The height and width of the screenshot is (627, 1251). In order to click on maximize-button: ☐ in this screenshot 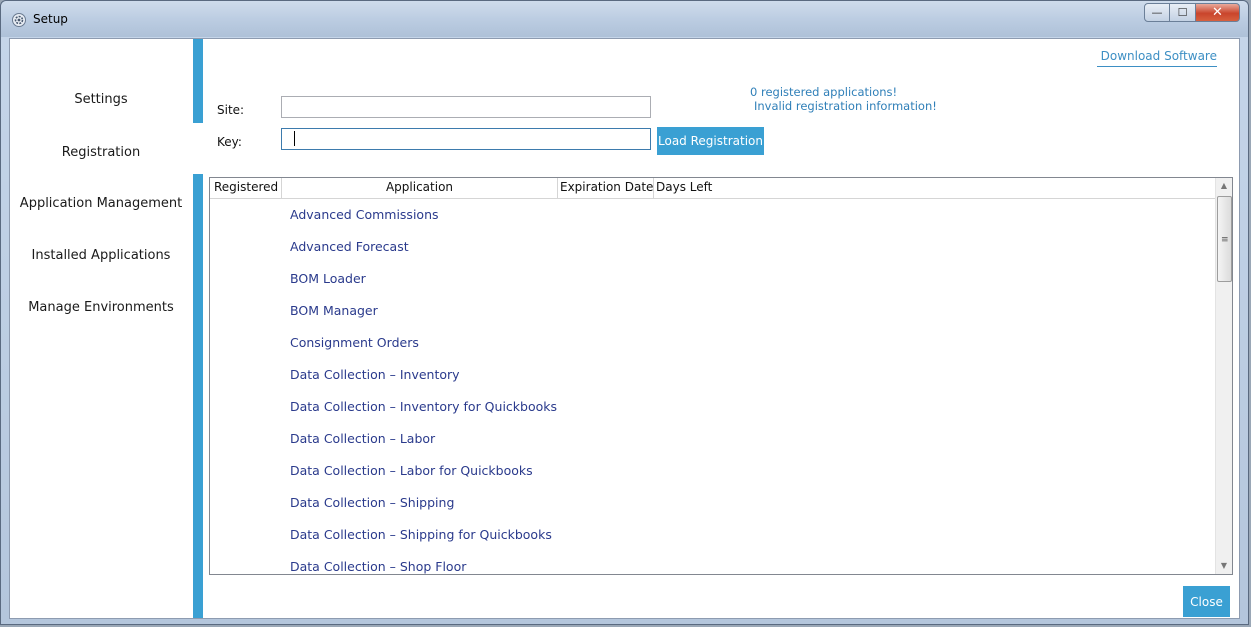, I will do `click(1183, 12)`.